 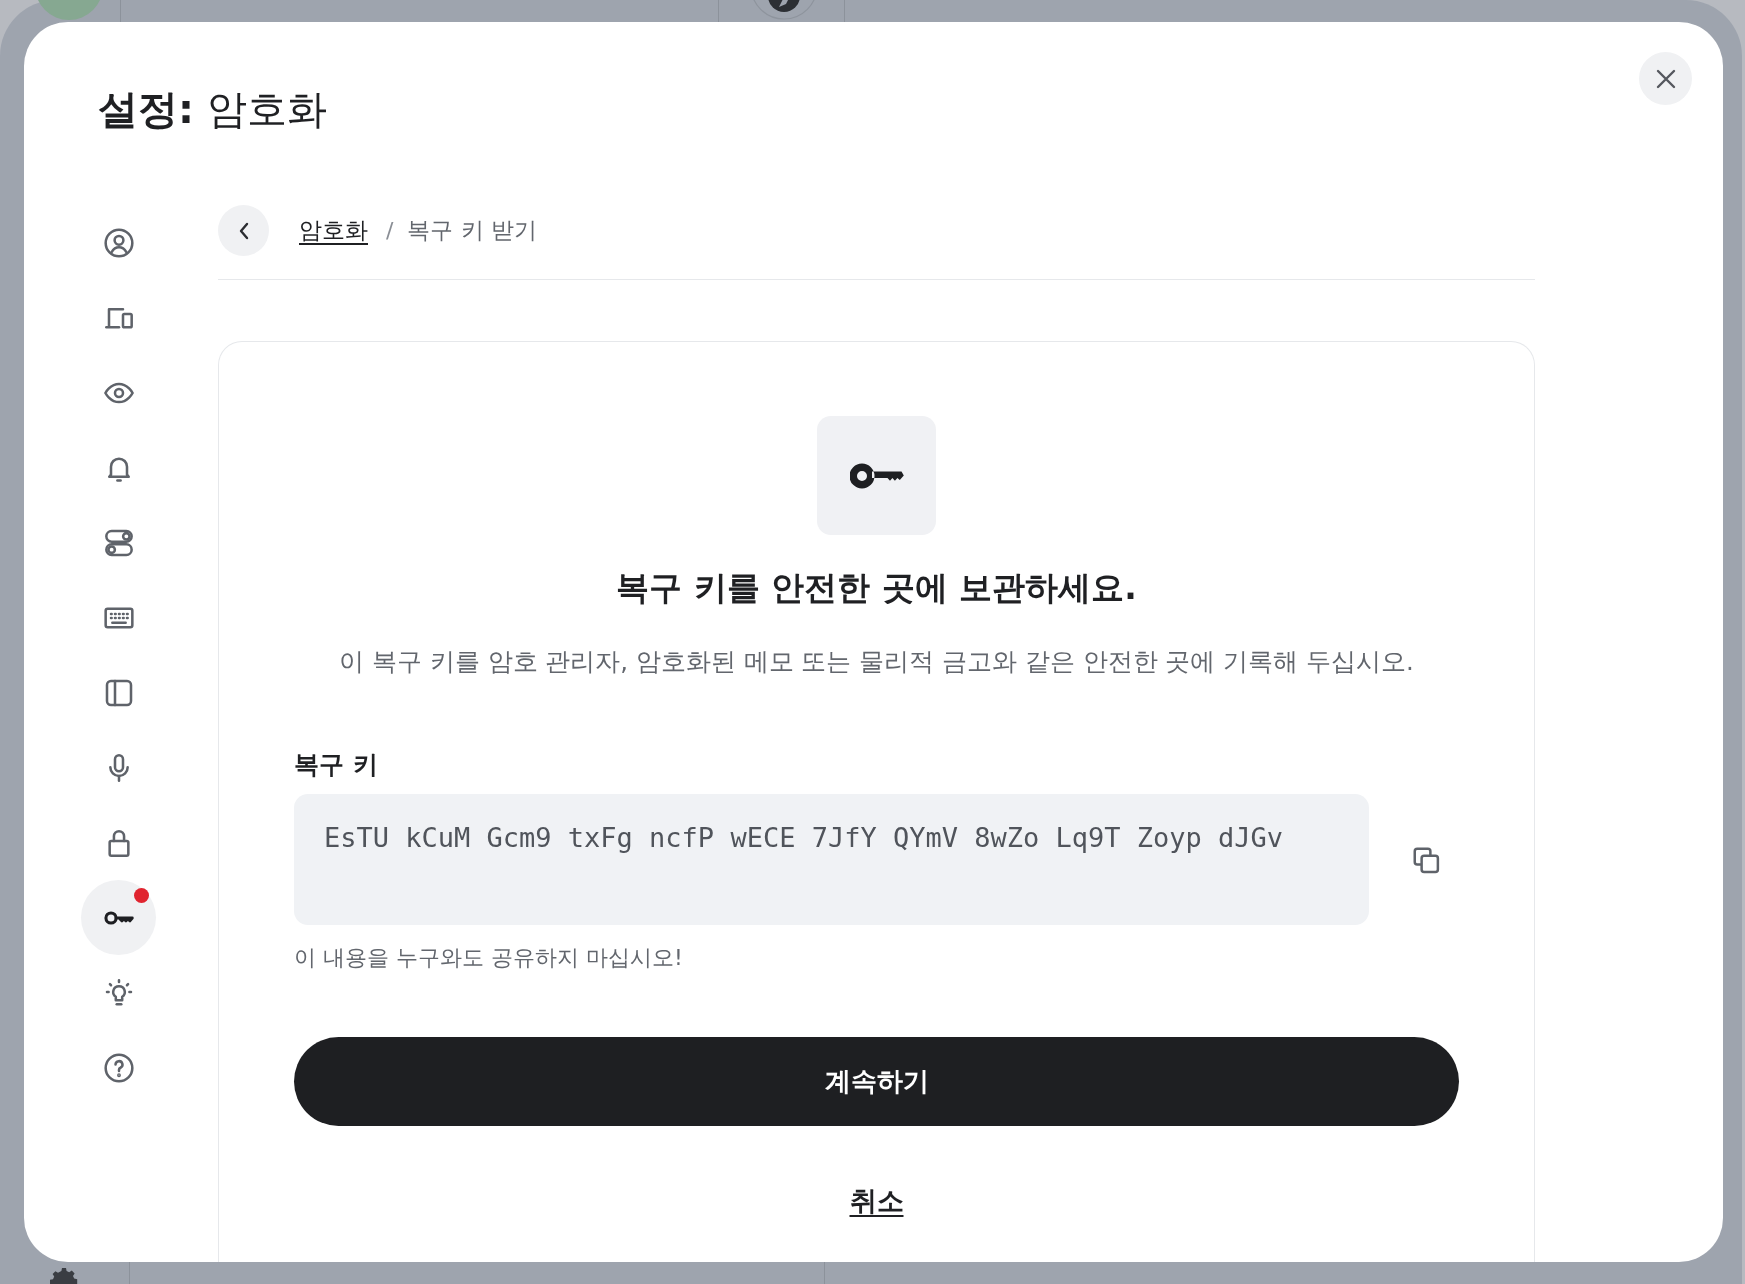 I want to click on card-description: 이 복구 키를 암호 관리자, 암호화된 메모 또는 물리적 금고와 같은 안전한 곳에 기록해 두십시오., so click(x=876, y=662).